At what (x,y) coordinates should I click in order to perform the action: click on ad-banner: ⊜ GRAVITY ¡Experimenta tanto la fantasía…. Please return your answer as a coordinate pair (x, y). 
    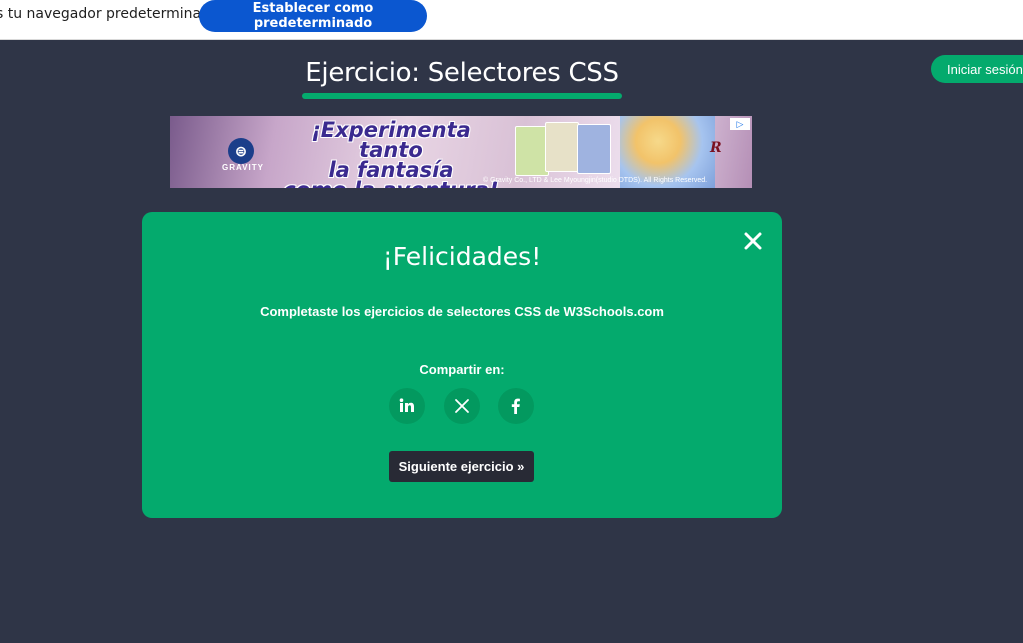
    Looking at the image, I should click on (461, 152).